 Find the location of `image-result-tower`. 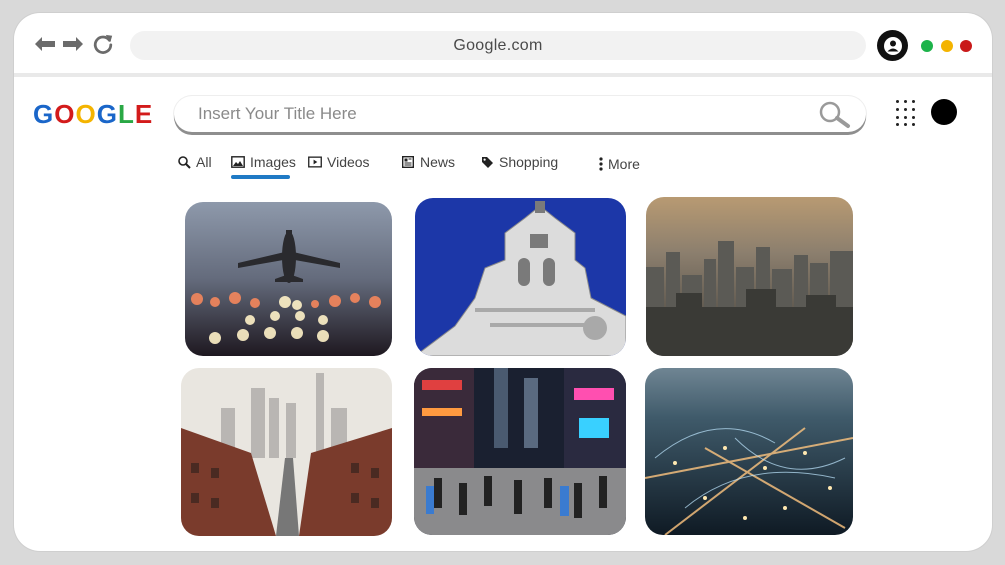

image-result-tower is located at coordinates (520, 277).